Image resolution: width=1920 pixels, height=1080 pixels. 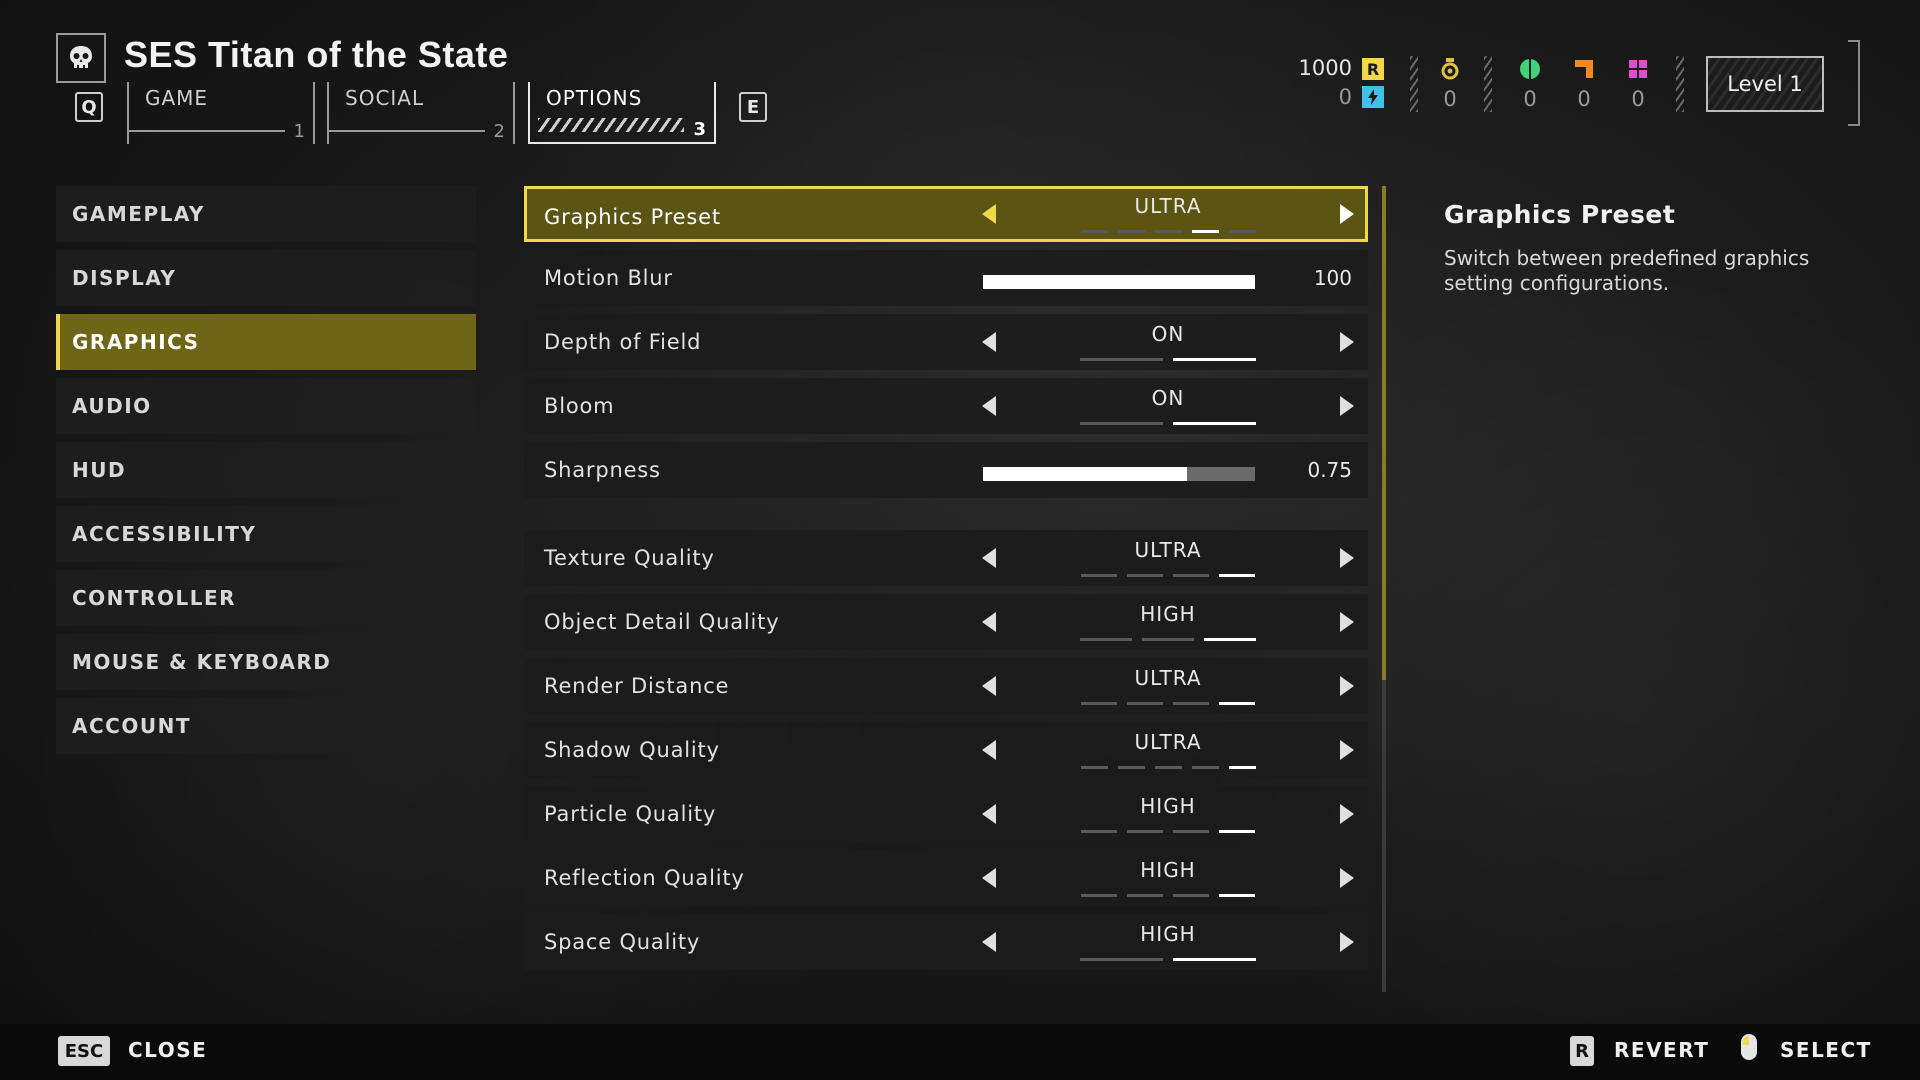 I want to click on tab-social-label: SOCIAL, so click(x=385, y=98).